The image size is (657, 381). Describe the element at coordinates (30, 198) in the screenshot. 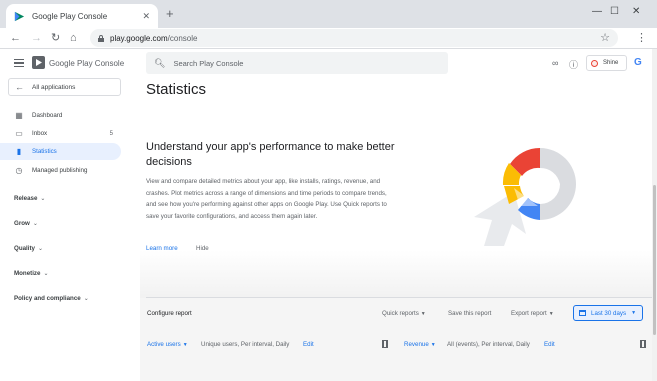

I see `section-release: Release ⌄` at that location.